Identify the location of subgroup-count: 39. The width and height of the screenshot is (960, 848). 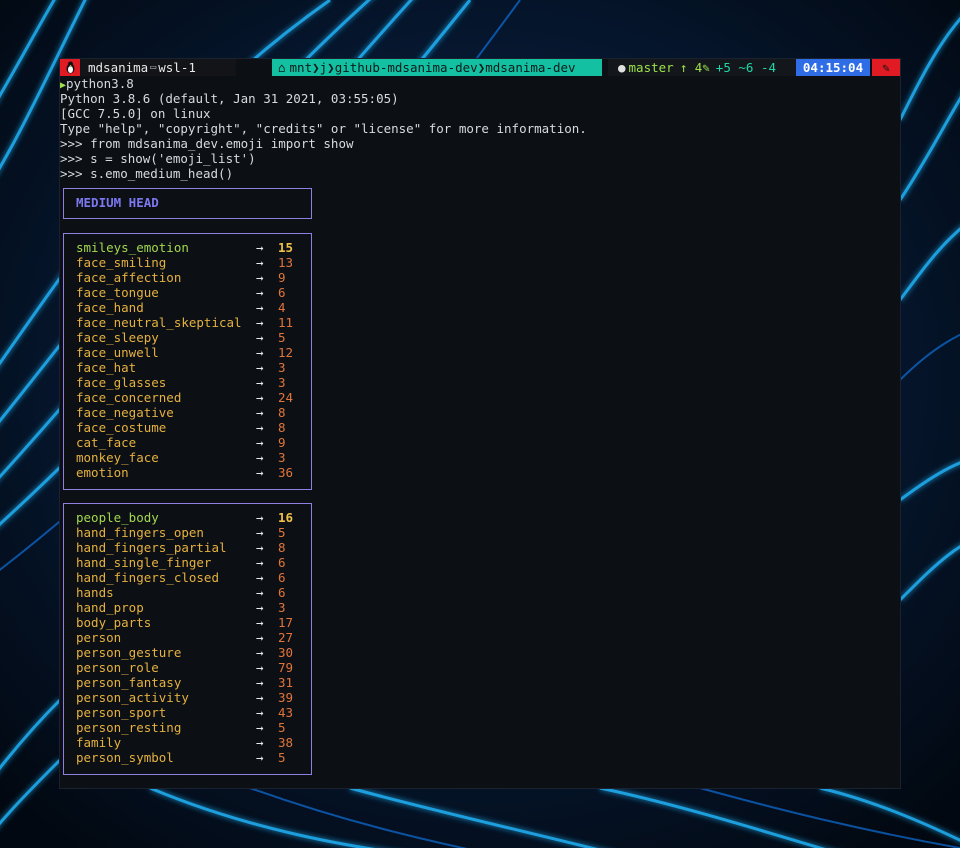
(286, 697).